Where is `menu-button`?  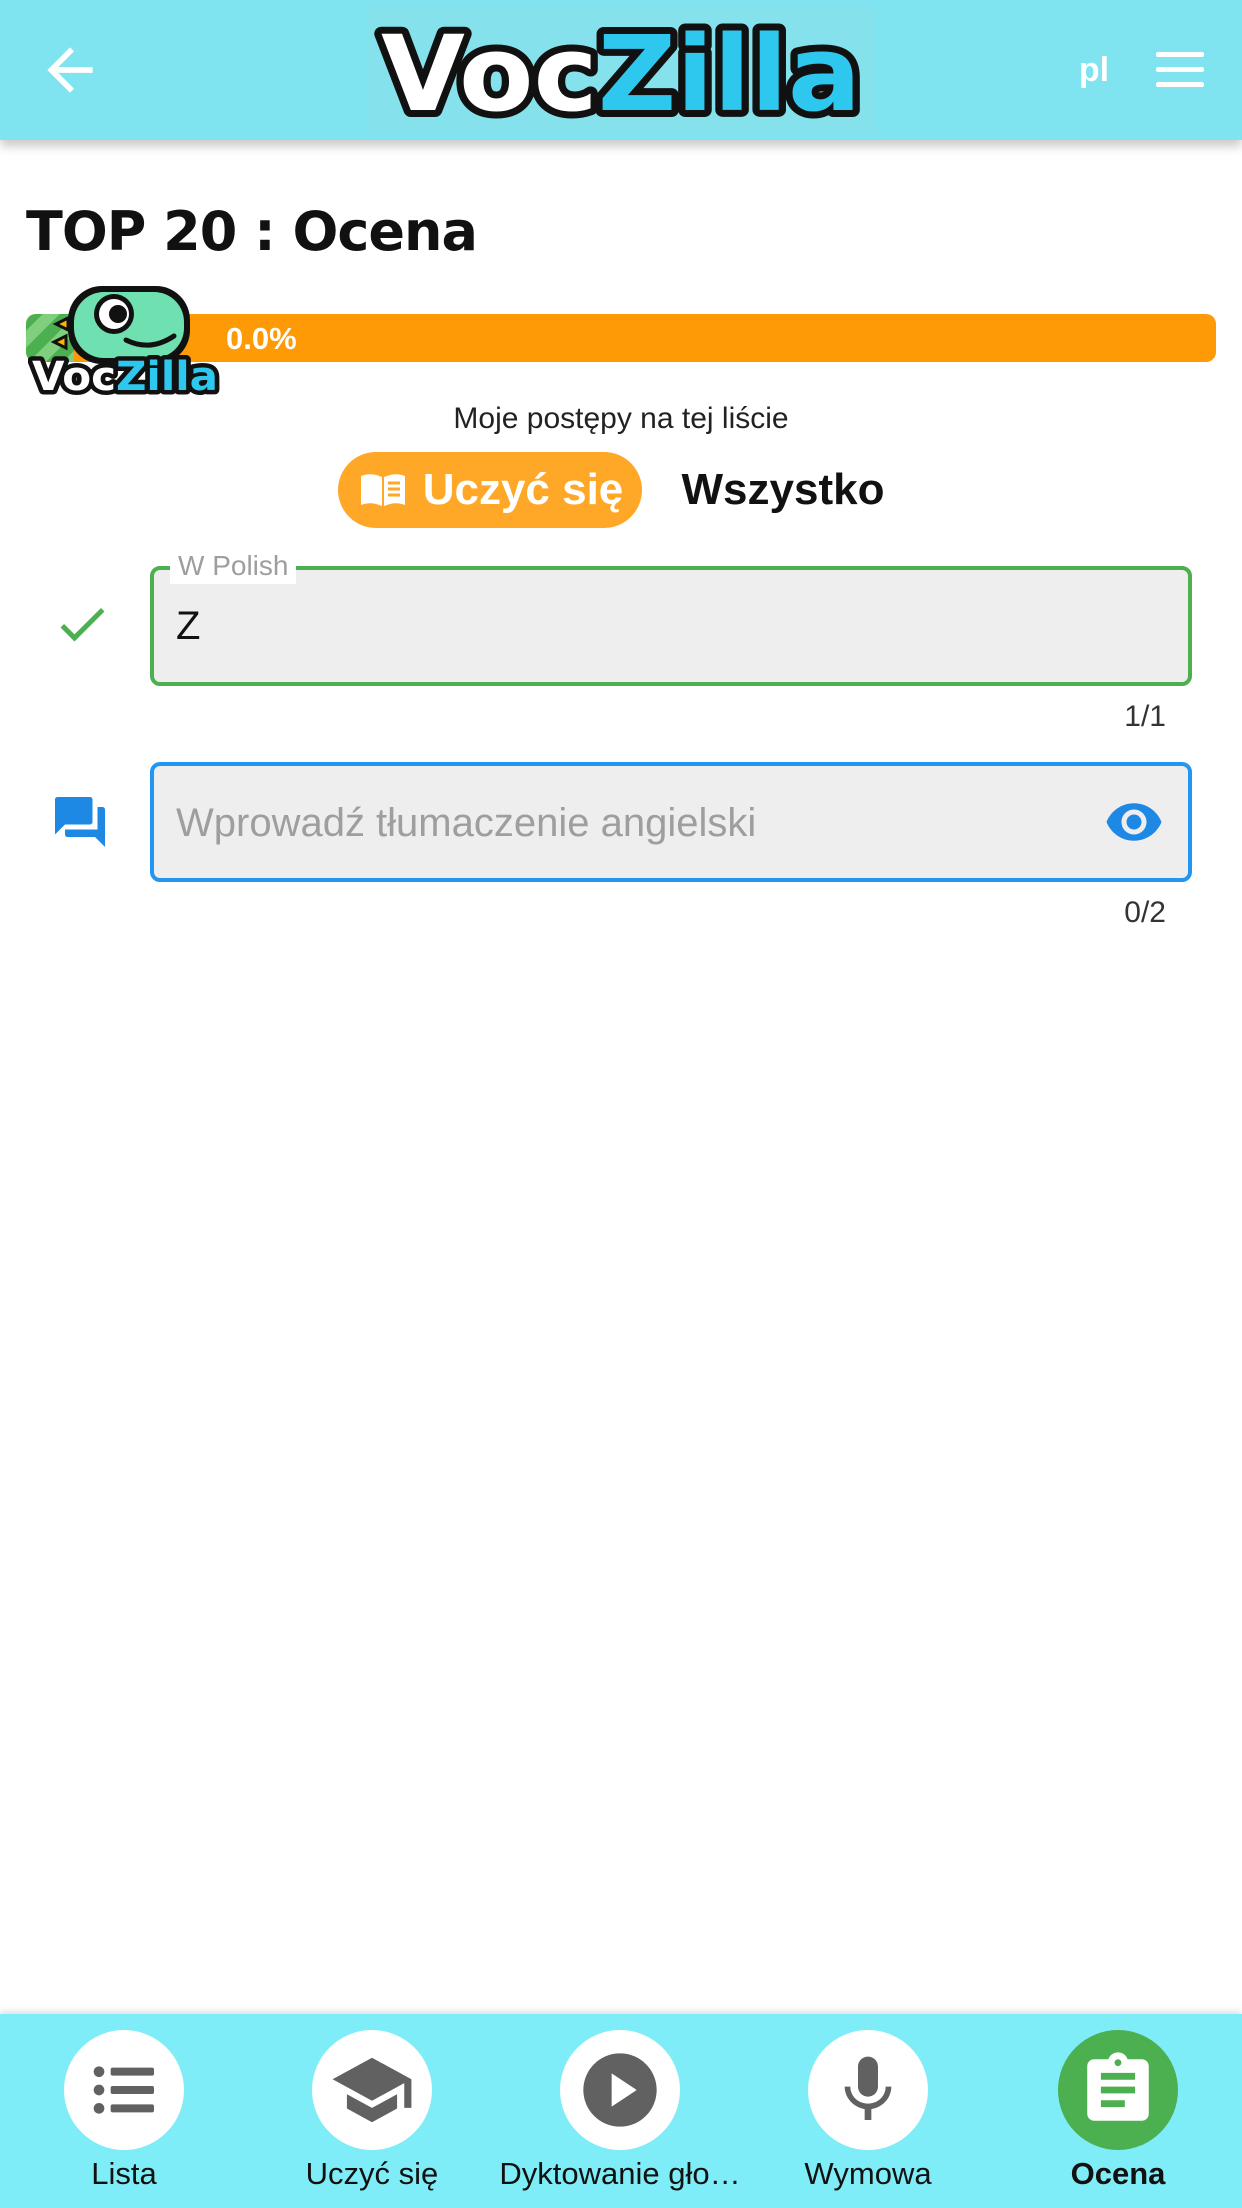
menu-button is located at coordinates (1180, 70).